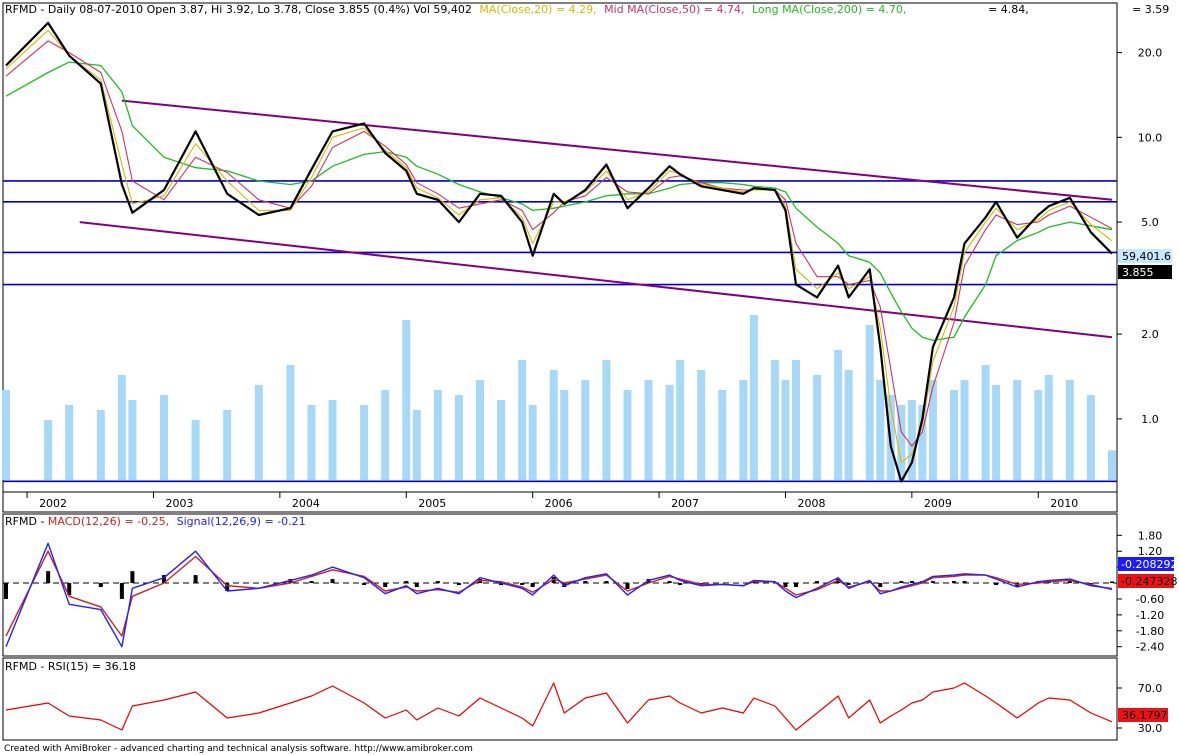 The height and width of the screenshot is (755, 1179). Describe the element at coordinates (26, 521) in the screenshot. I see `macd-title-prefix: RFMD -` at that location.